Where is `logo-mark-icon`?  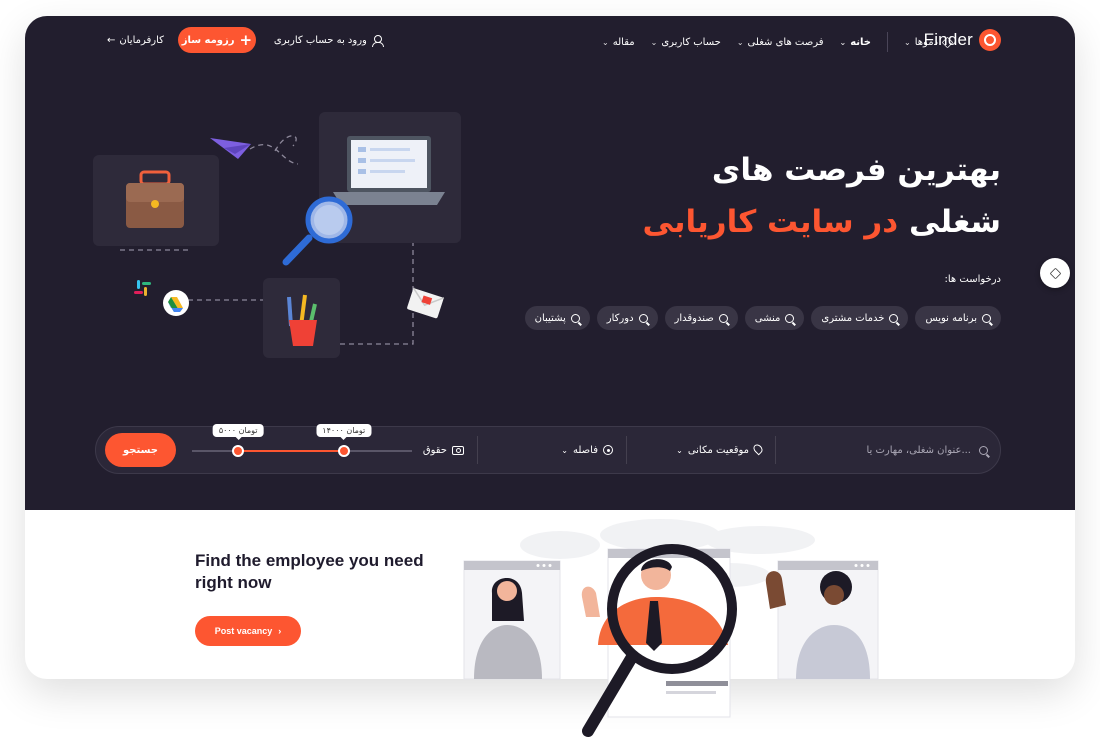
logo-mark-icon is located at coordinates (990, 40).